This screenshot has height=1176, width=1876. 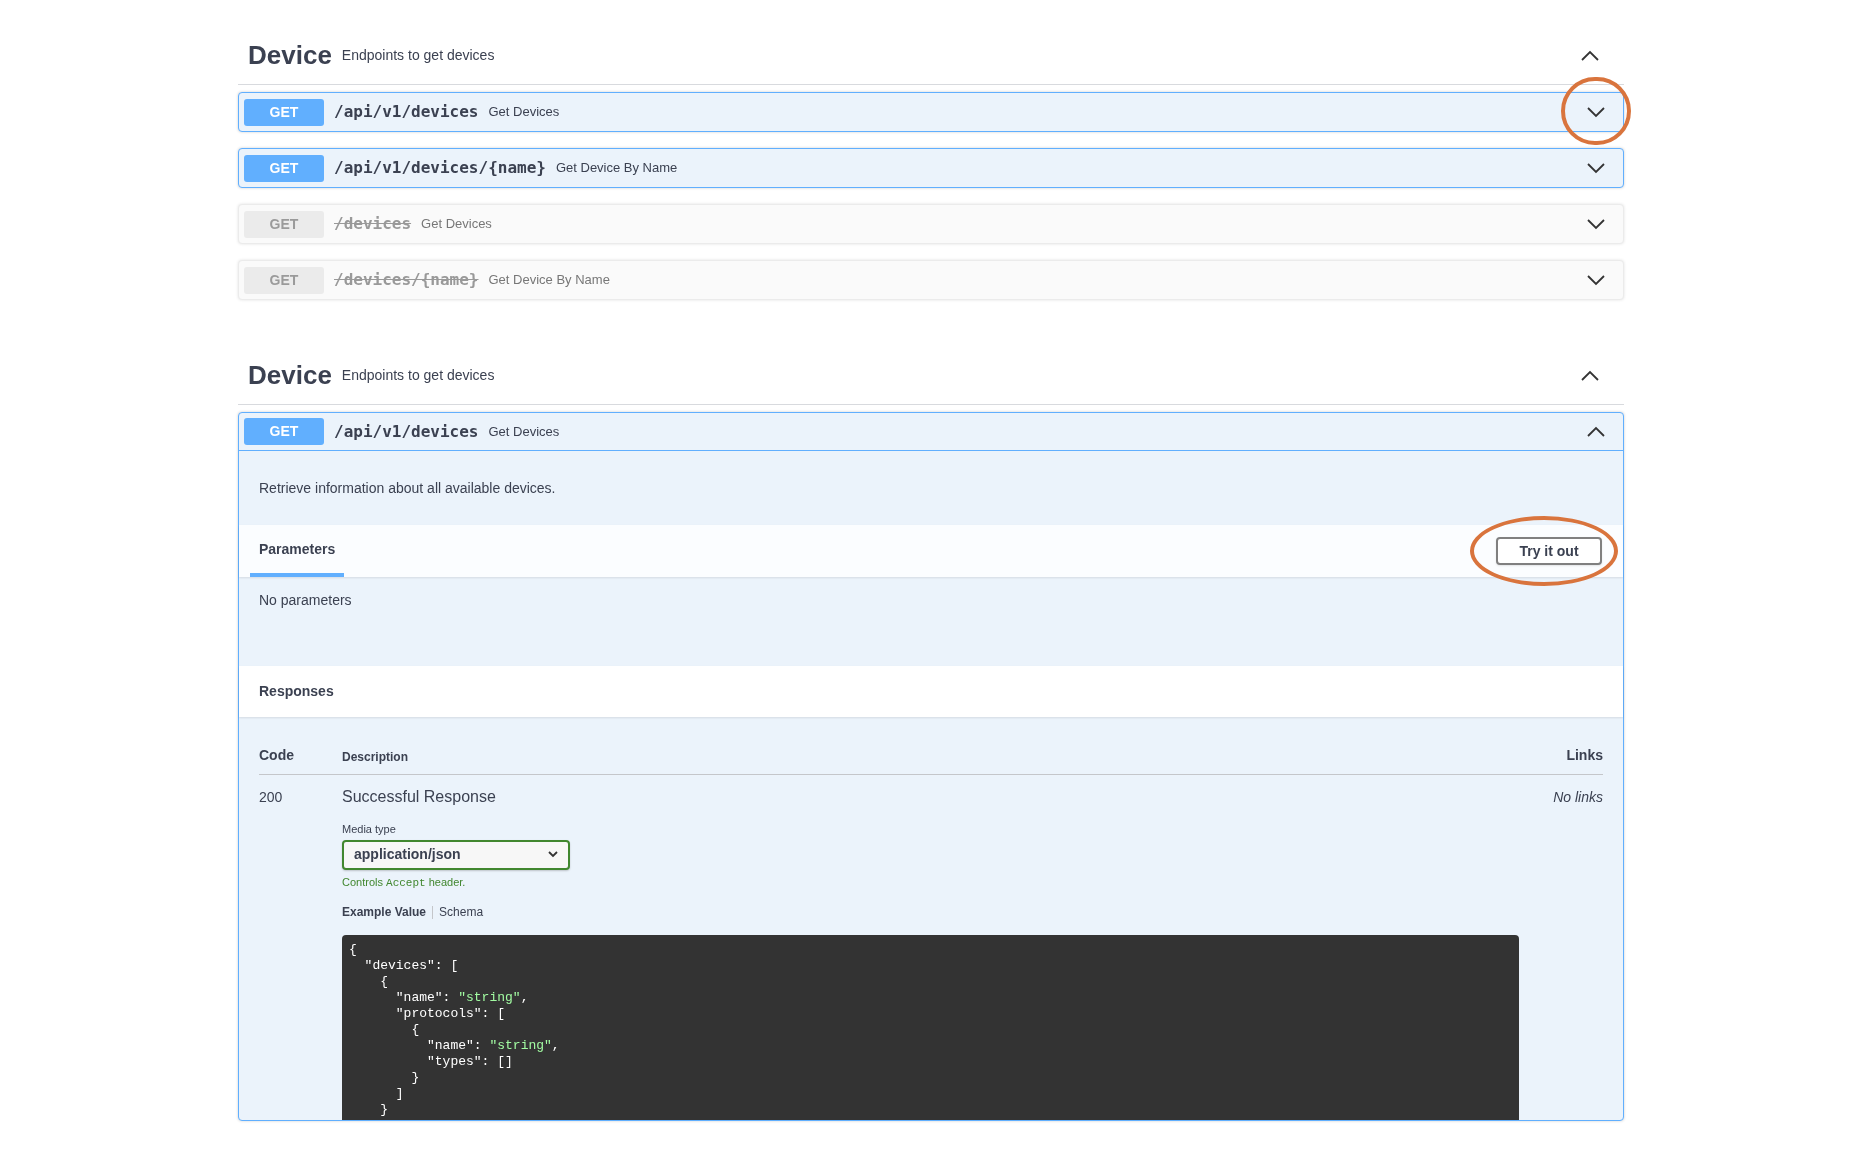 I want to click on response-links: No links, so click(x=1578, y=797).